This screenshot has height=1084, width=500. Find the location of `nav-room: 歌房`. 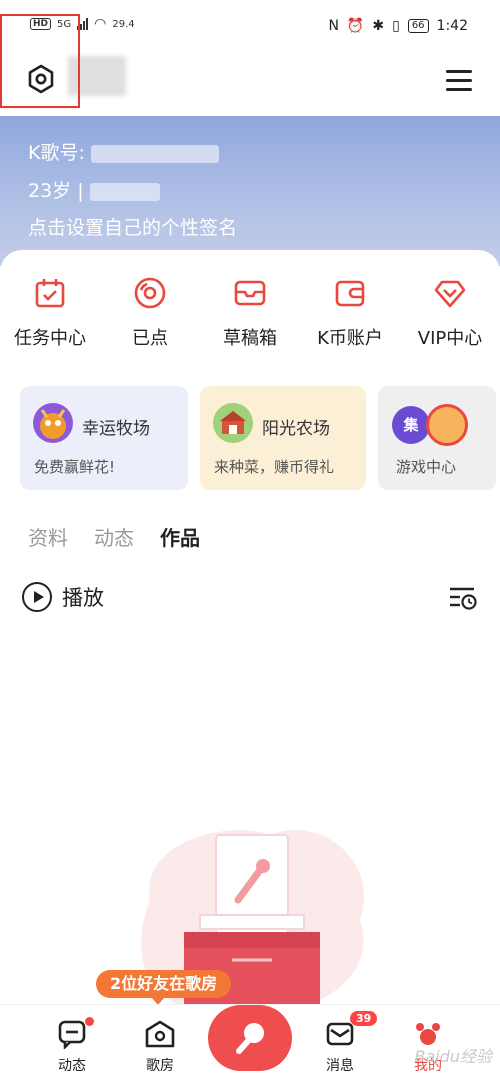

nav-room: 歌房 is located at coordinates (160, 1047).